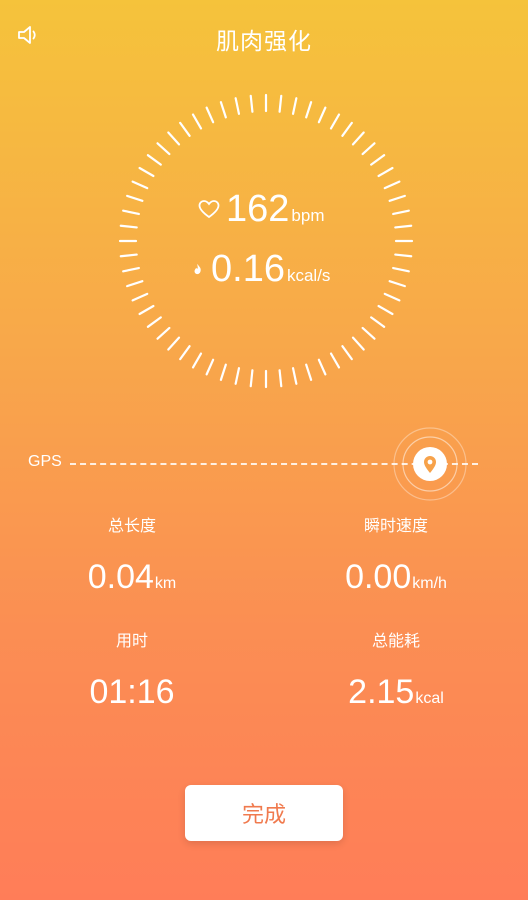 Image resolution: width=528 pixels, height=900 pixels. I want to click on location-pin-icon, so click(430, 464).